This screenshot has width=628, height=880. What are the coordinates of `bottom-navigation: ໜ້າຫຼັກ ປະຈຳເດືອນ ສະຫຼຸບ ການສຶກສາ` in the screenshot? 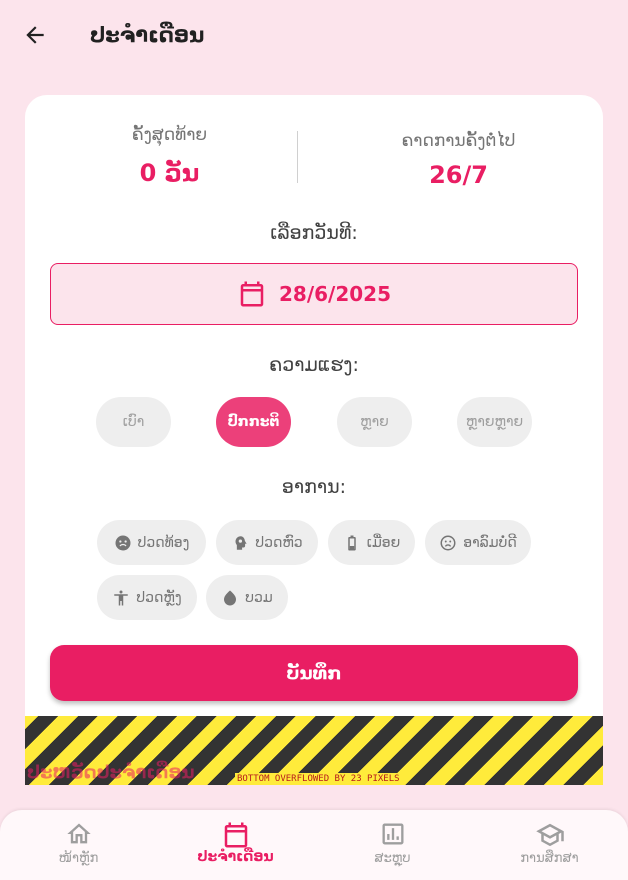 It's located at (314, 845).